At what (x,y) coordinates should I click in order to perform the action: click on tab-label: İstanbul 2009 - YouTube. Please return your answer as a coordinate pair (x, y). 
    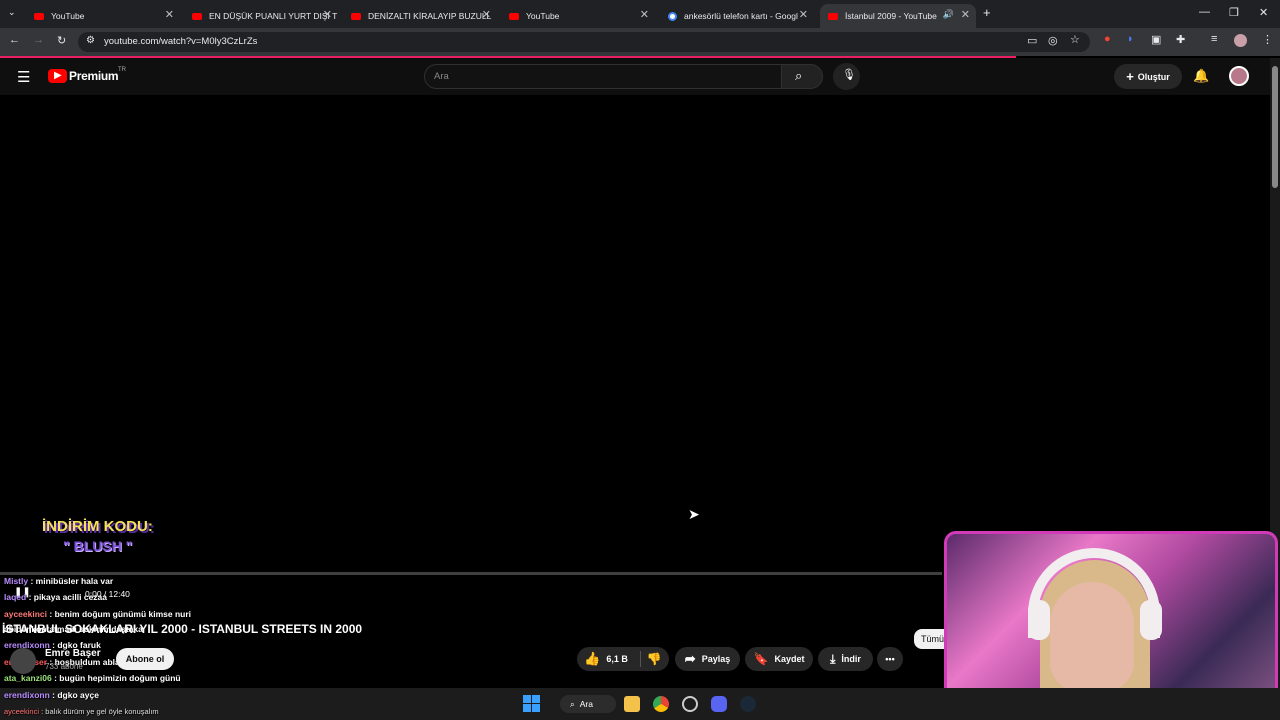
    Looking at the image, I should click on (891, 16).